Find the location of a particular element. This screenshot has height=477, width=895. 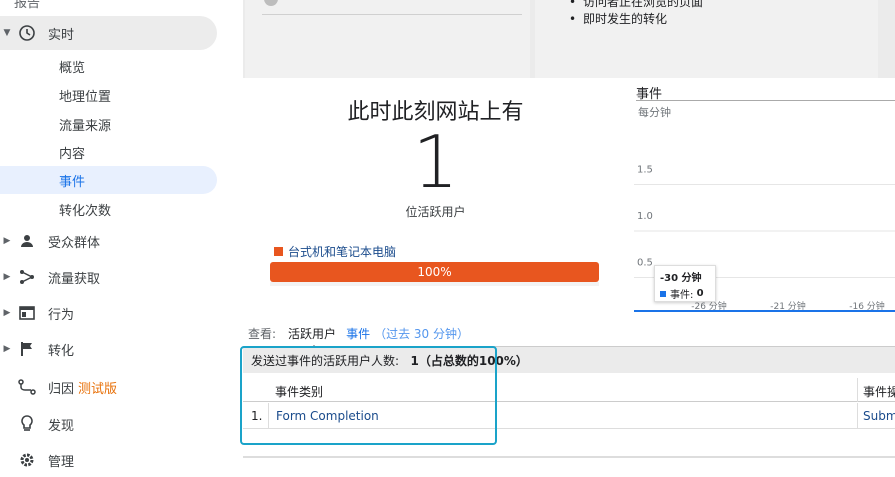

view-tabs: 查看: 活跃用户 事件 （过去 30 分钟） is located at coordinates (358, 338).